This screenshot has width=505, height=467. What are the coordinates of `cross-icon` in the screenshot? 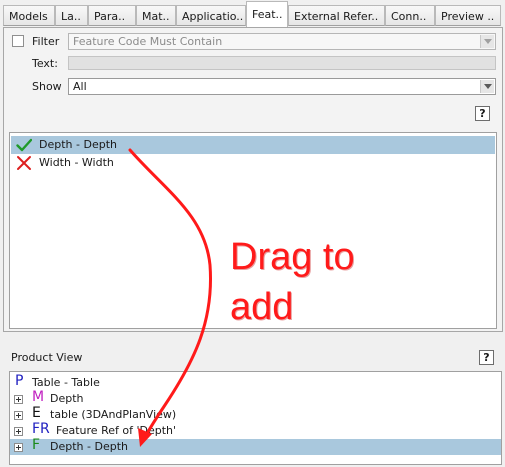 It's located at (24, 163).